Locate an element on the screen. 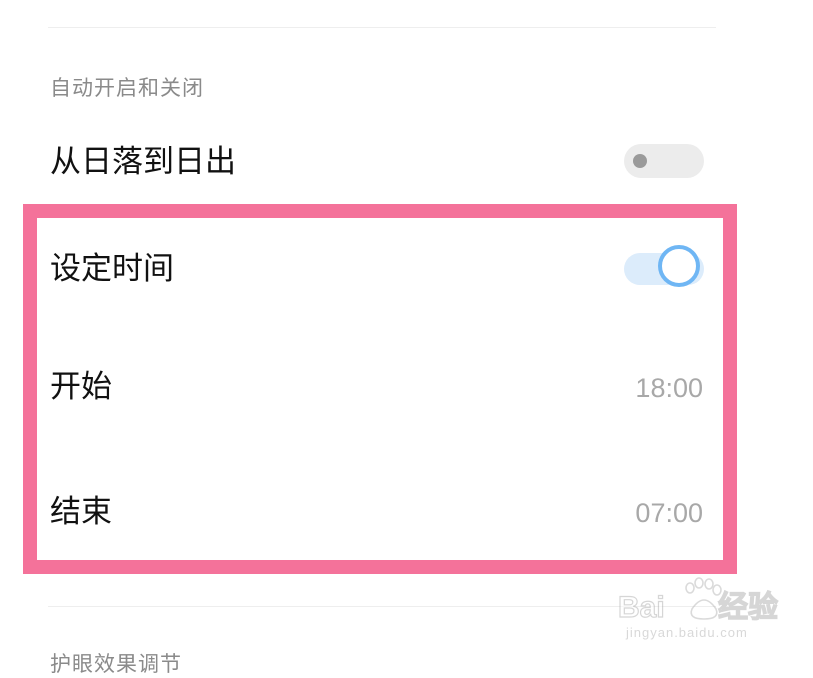  end-time-value: 07:00 is located at coordinates (669, 513).